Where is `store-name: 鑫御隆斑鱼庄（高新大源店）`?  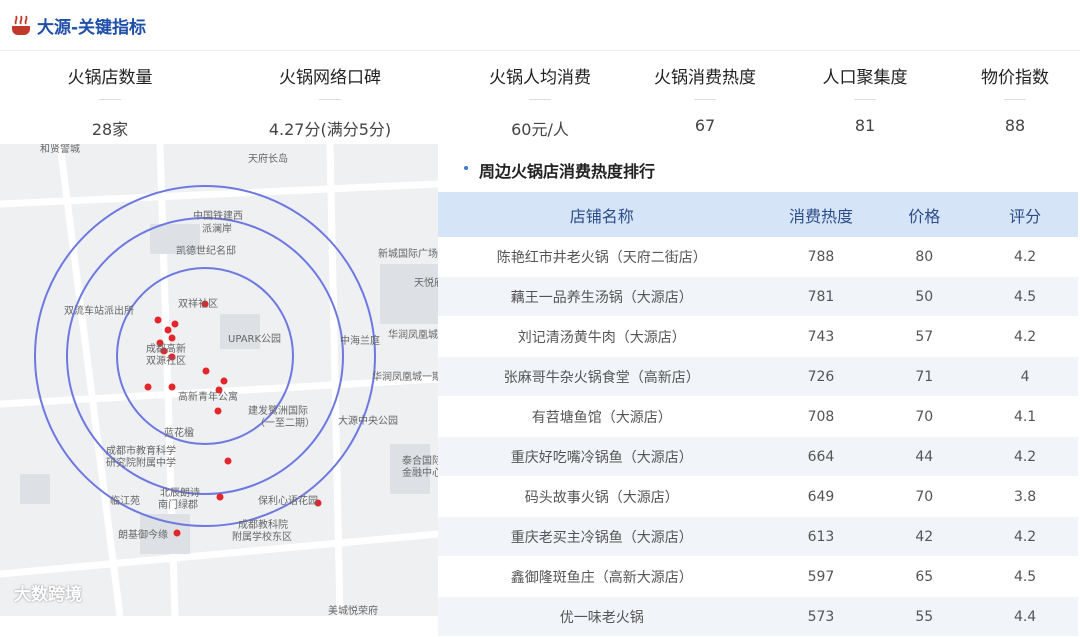
store-name: 鑫御隆斑鱼庄（高新大源店） is located at coordinates (602, 576).